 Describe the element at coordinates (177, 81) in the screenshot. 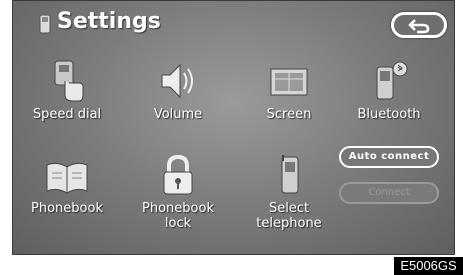

I see `volume-icon` at that location.